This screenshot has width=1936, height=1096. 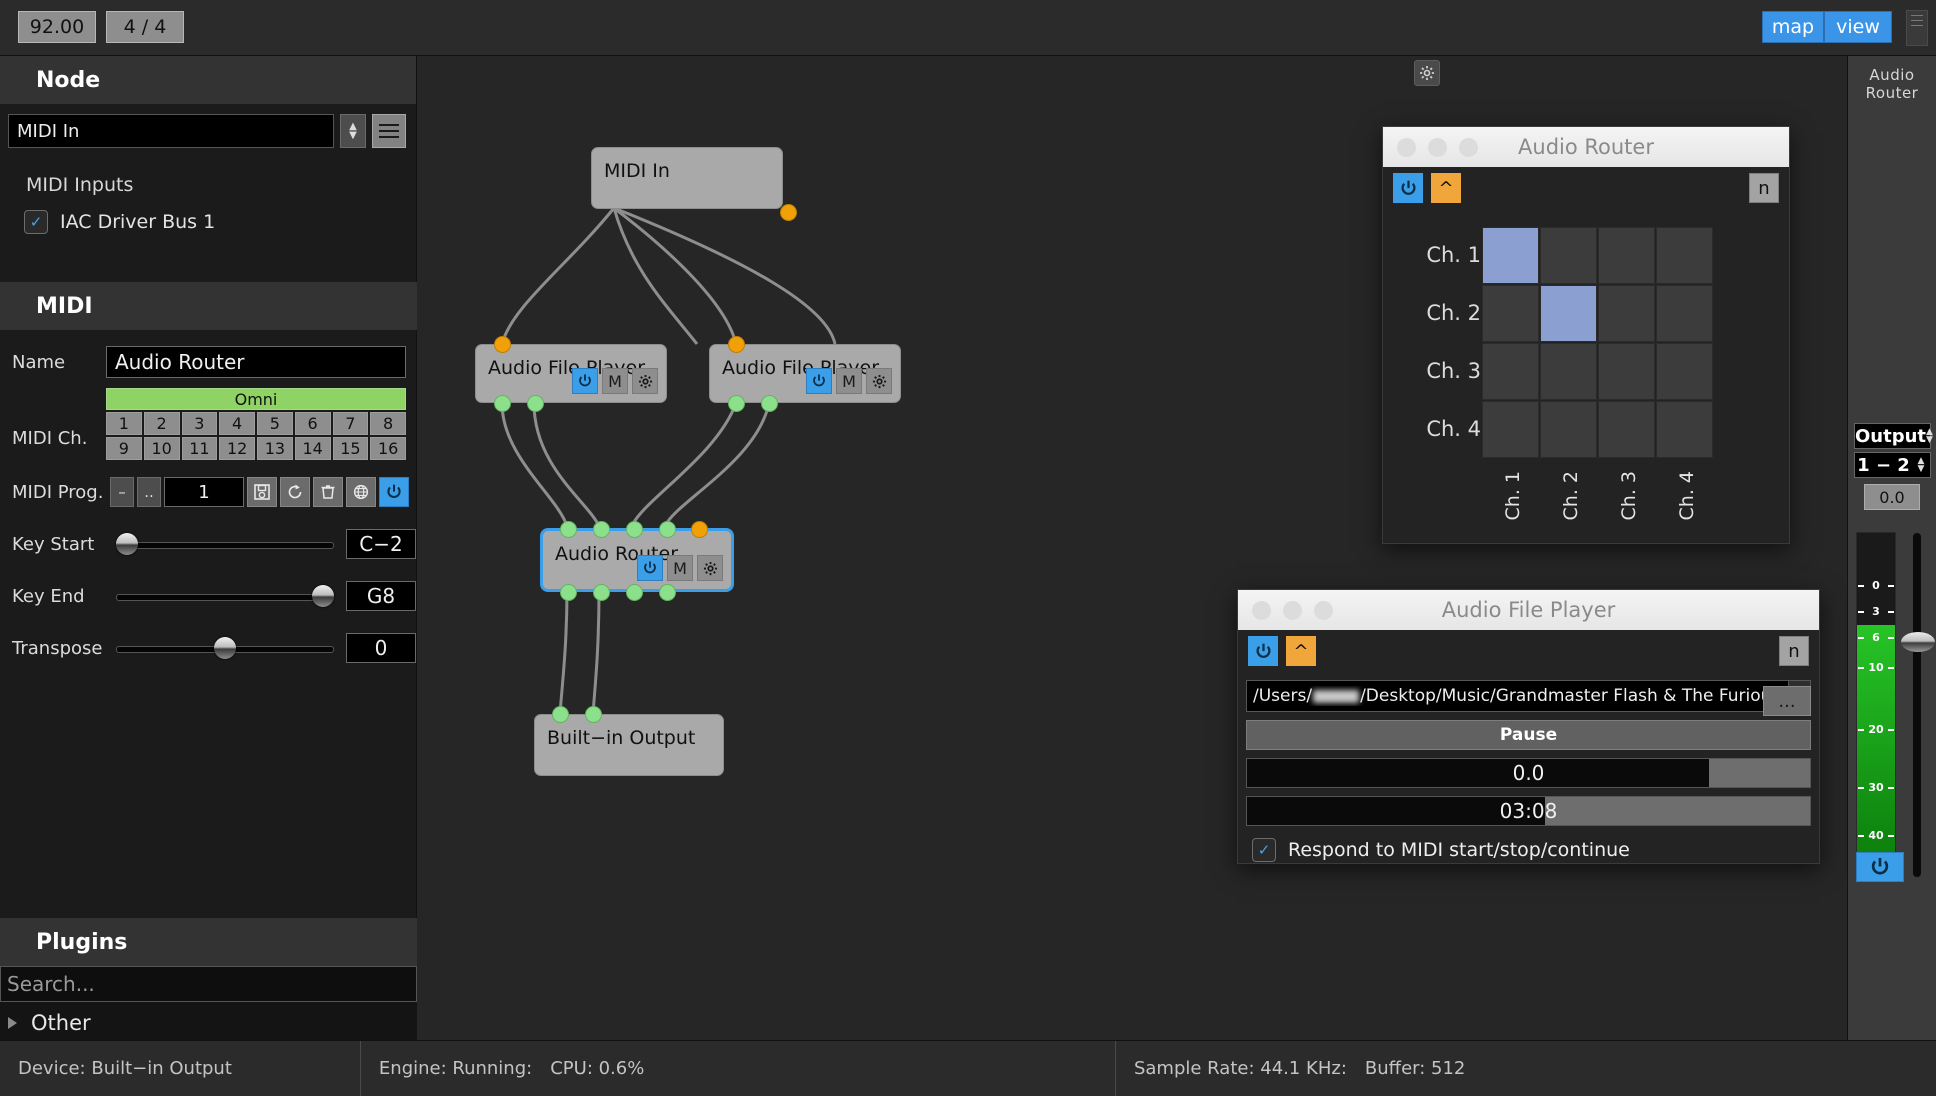 I want to click on matrix-cell-r3-c2, so click(x=1568, y=371).